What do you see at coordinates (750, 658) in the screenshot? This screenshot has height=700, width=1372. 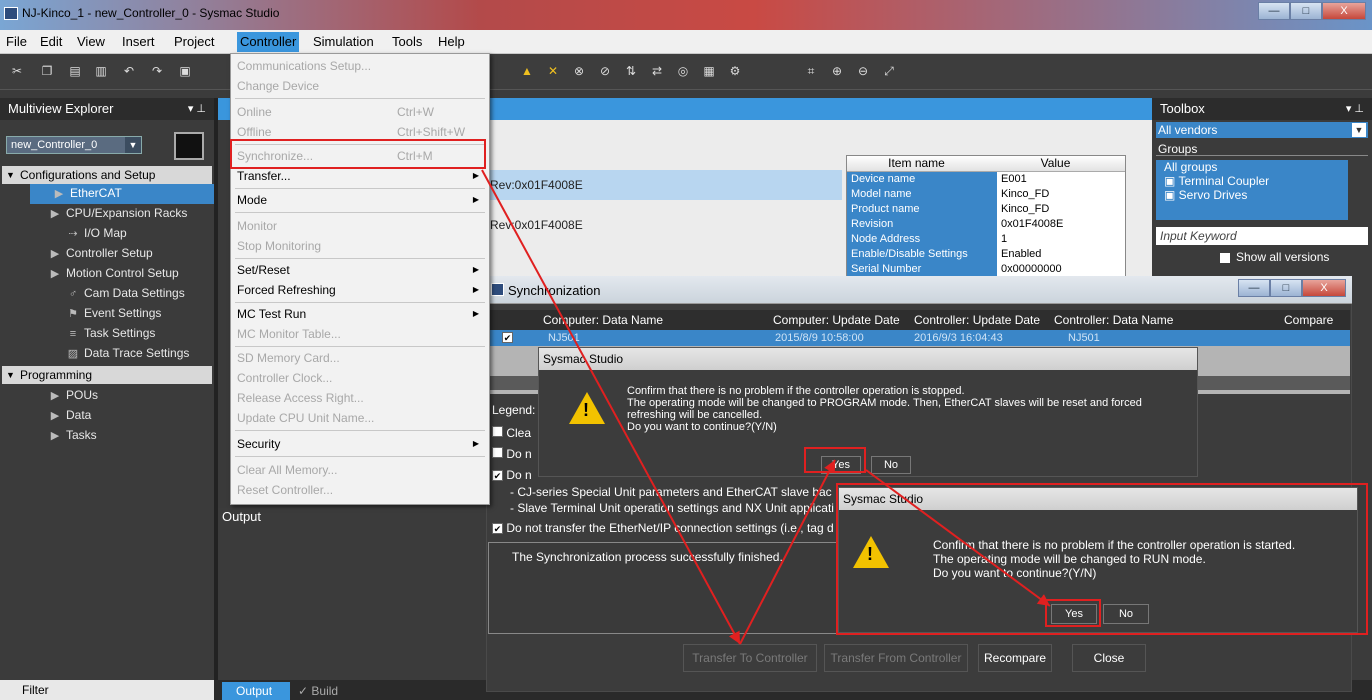 I see `transfer-to-controller-button: Transfer To Controller` at bounding box center [750, 658].